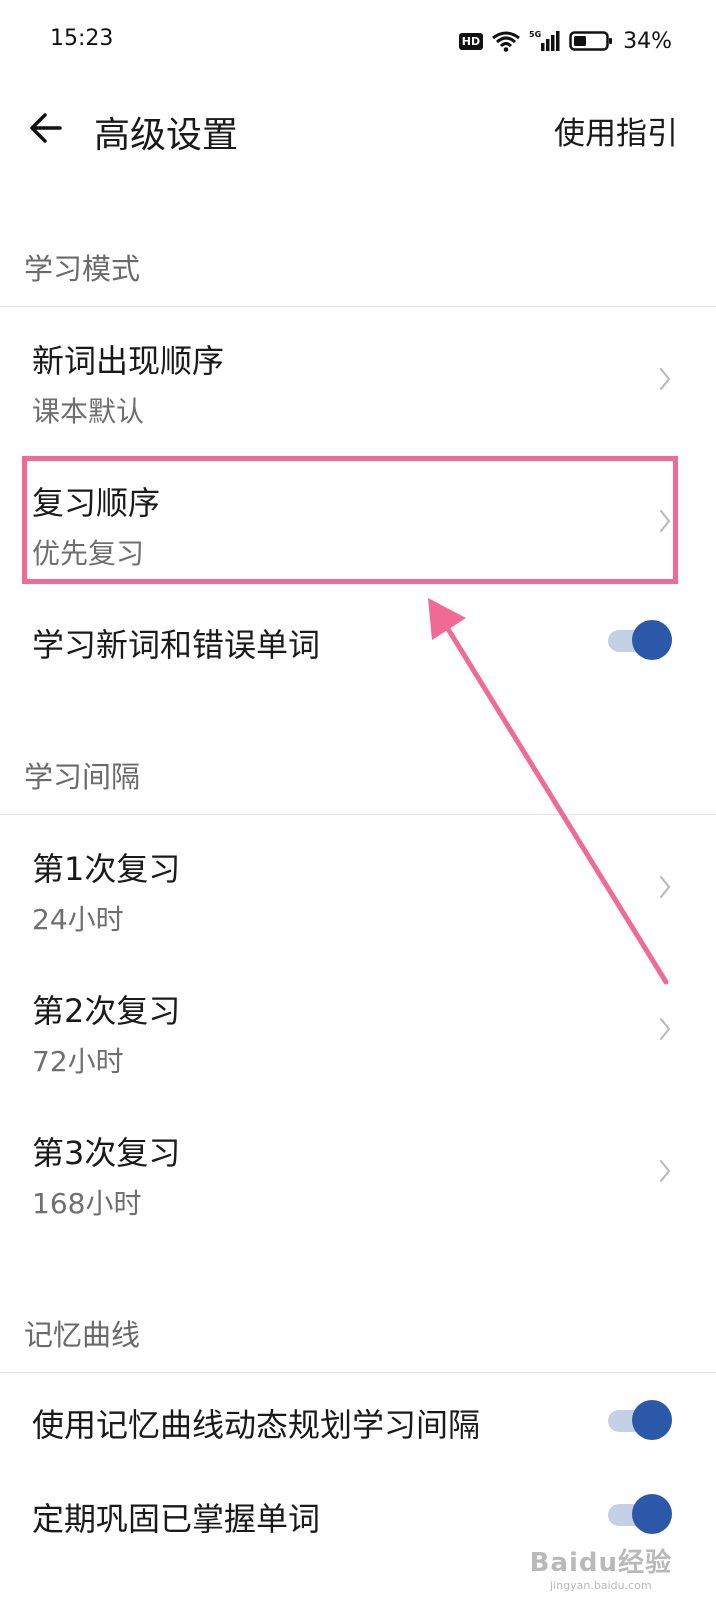 The height and width of the screenshot is (1600, 716). I want to click on setting-title: 使用记忆曲线动态规划学习间隔, so click(256, 1425).